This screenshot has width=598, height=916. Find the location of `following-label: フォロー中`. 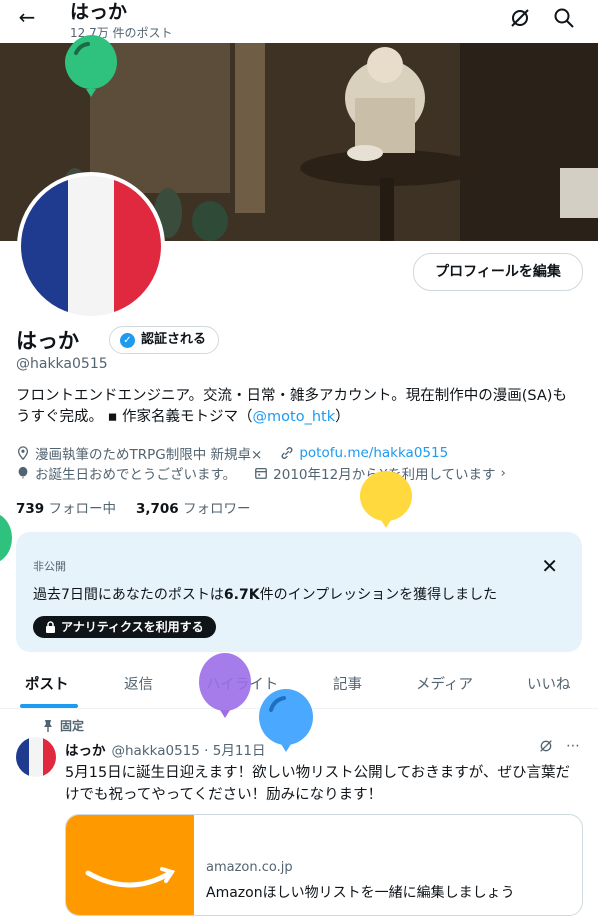

following-label: フォロー中 is located at coordinates (82, 509).